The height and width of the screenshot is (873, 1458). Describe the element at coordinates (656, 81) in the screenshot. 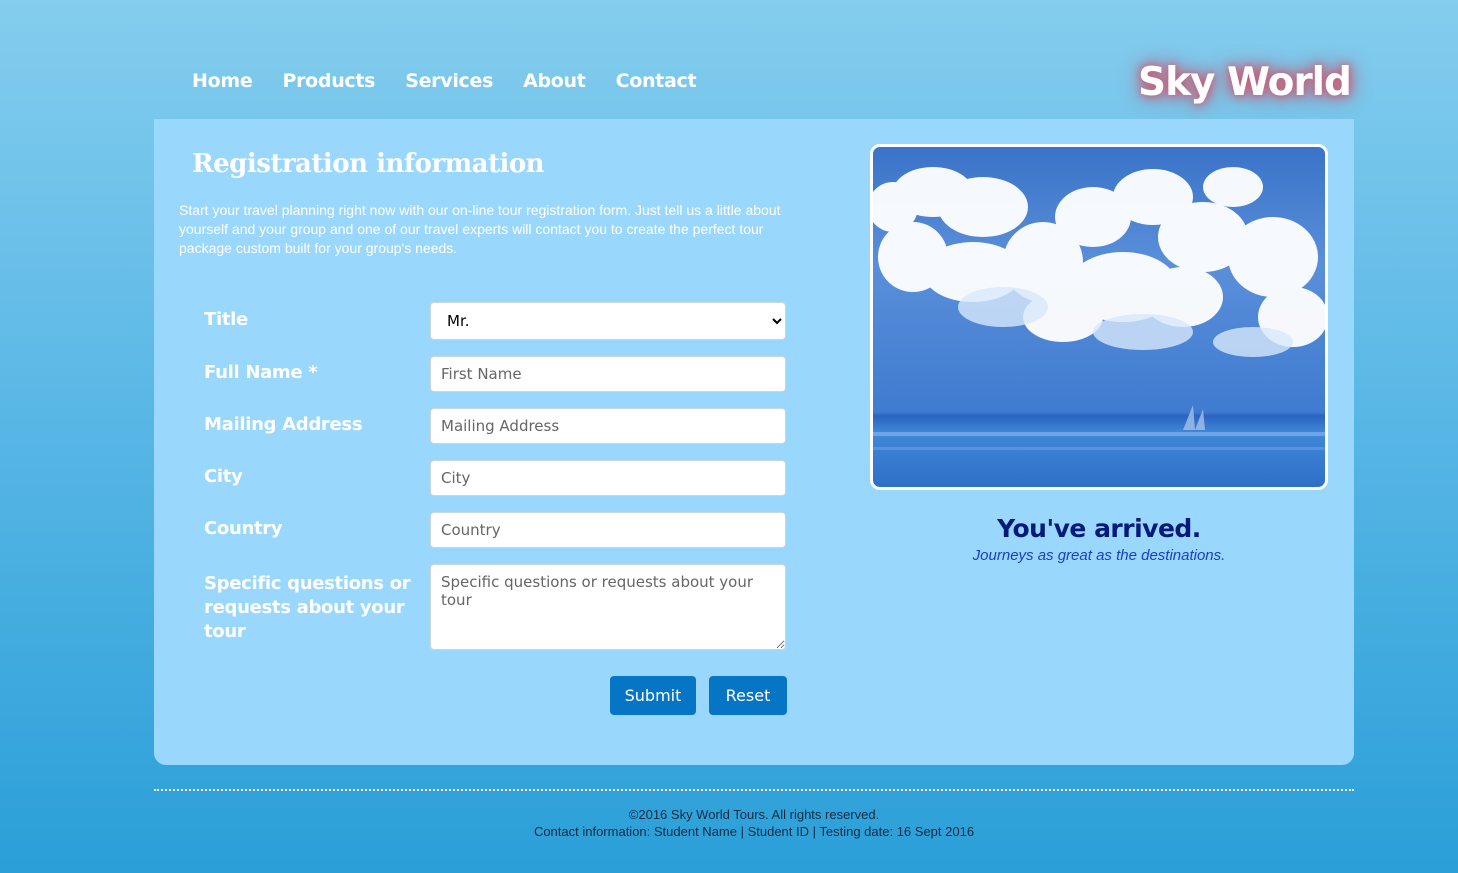

I see `nav-contact-link: Contact` at that location.